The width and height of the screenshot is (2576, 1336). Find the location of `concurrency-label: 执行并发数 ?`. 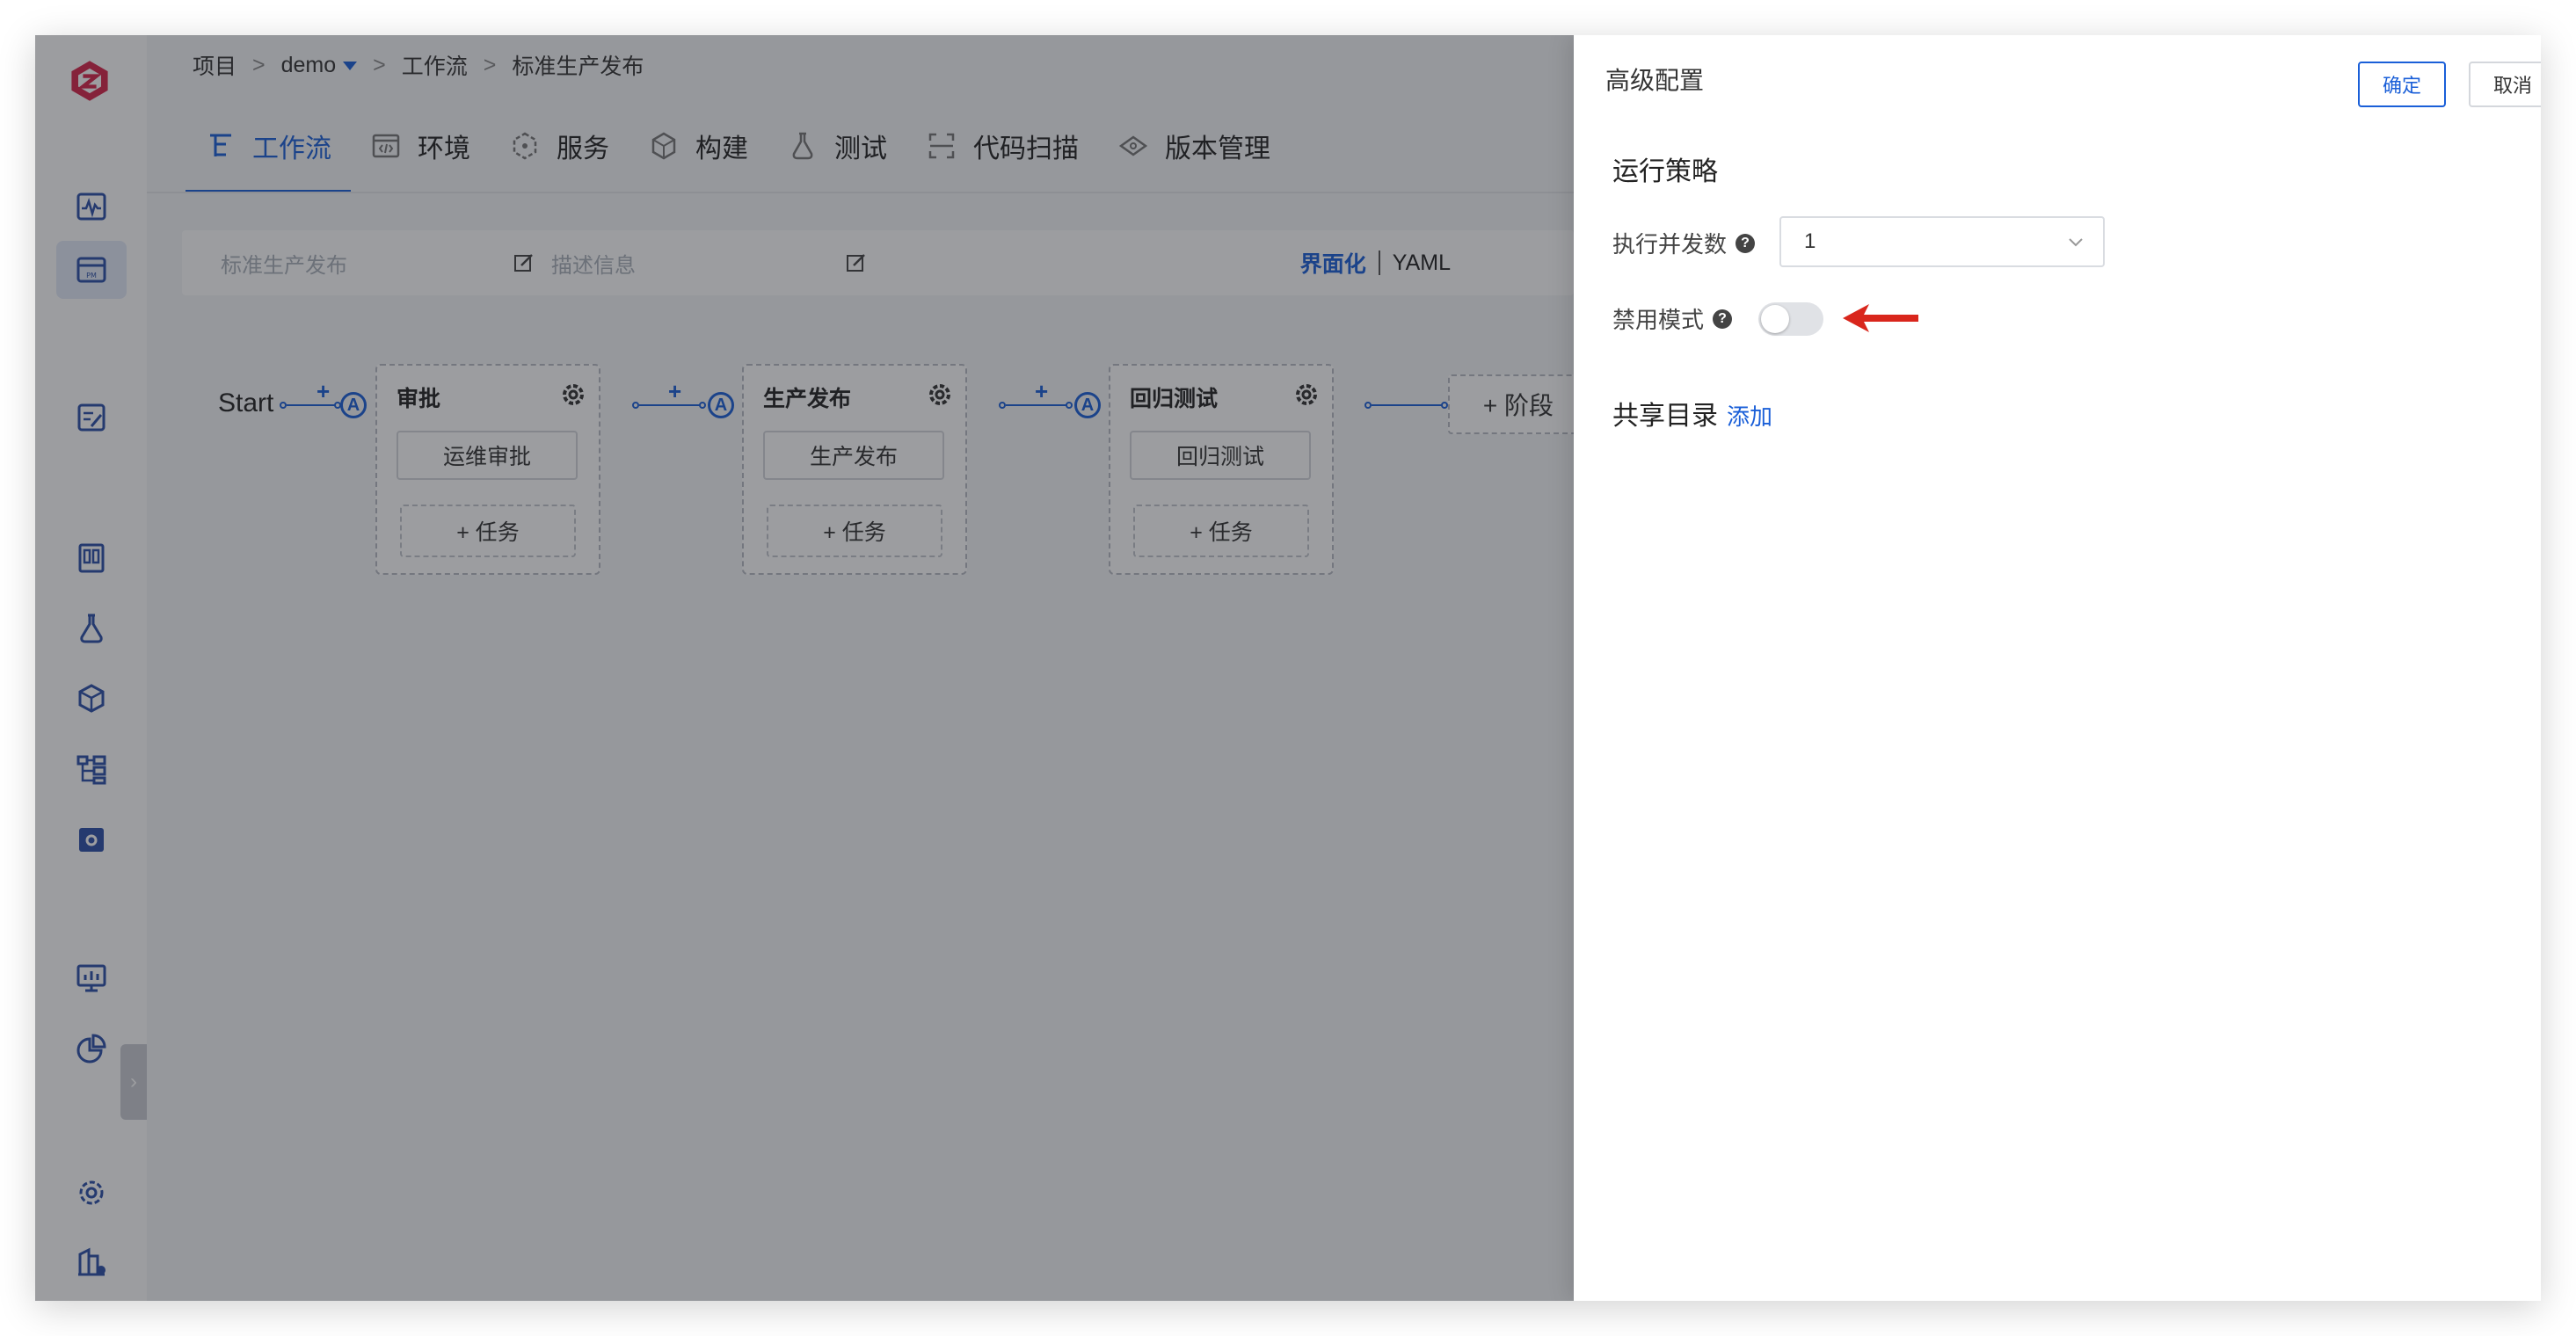

concurrency-label: 执行并发数 ? is located at coordinates (1684, 243).